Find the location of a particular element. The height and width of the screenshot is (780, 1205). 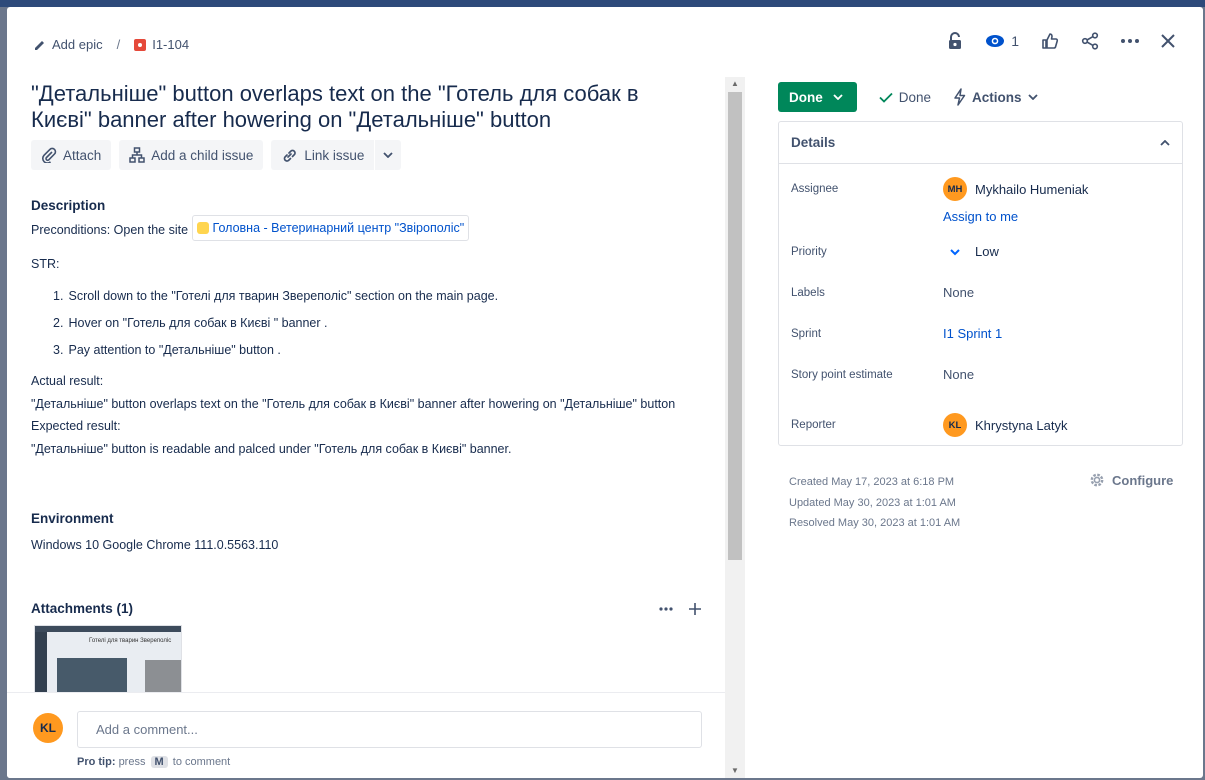

link-issue-button: Link issue is located at coordinates (323, 155).